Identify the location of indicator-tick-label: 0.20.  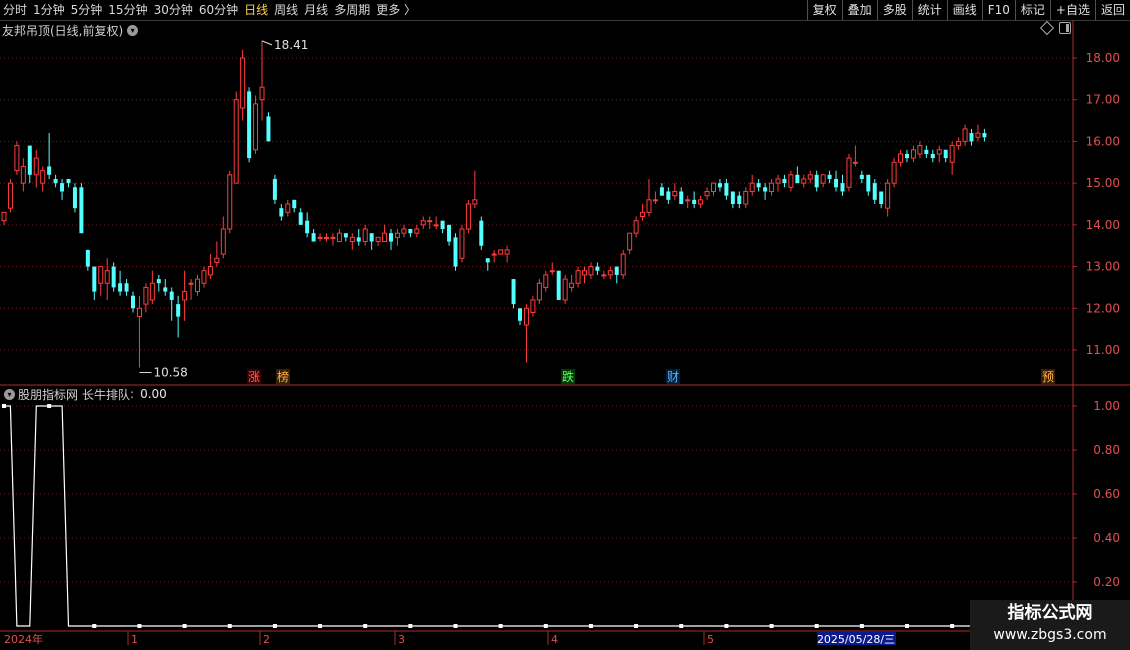
(1106, 582).